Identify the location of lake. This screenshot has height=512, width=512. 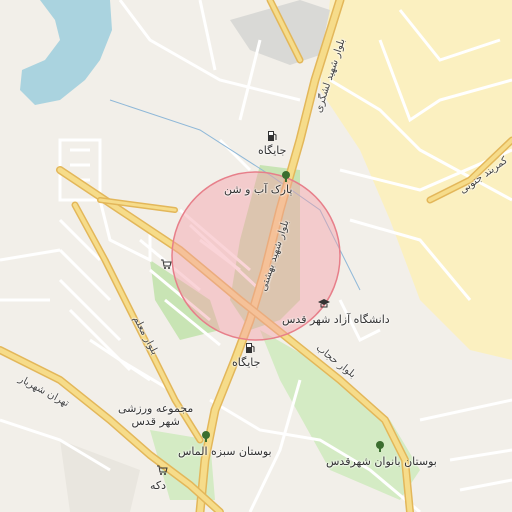
(66, 52).